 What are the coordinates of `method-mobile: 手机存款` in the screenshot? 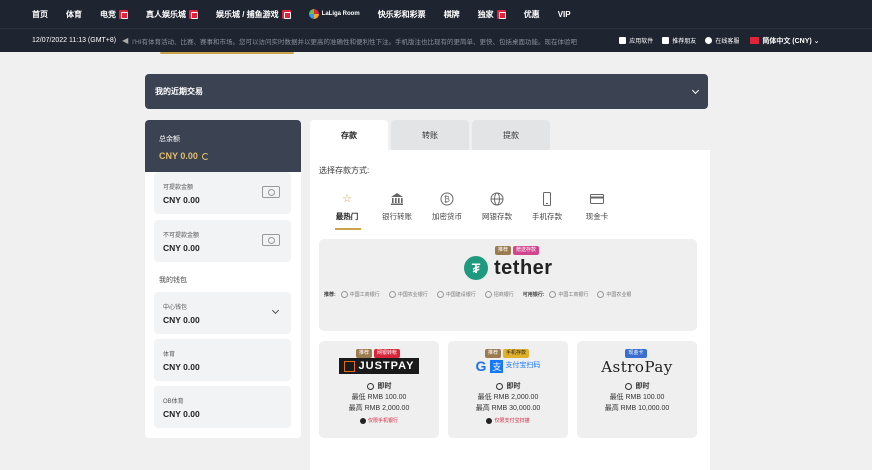 It's located at (547, 210).